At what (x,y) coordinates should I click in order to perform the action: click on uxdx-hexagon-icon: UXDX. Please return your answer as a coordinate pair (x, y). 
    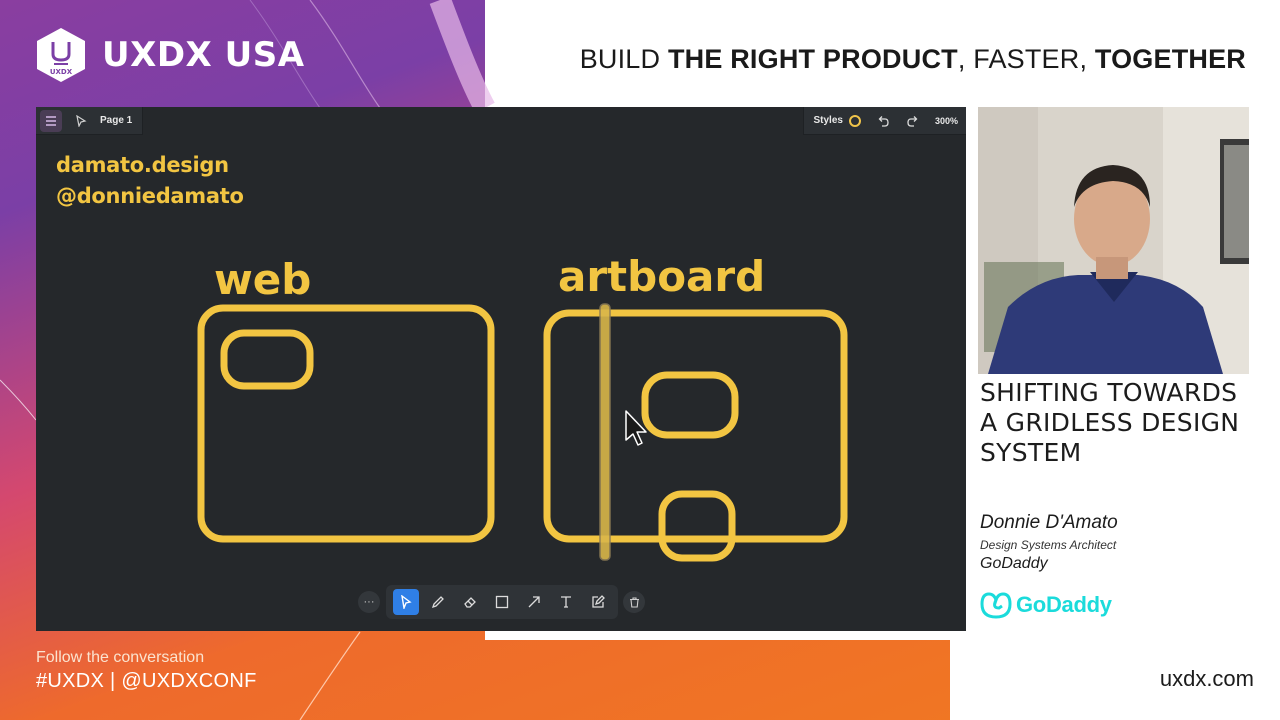
    Looking at the image, I should click on (61, 55).